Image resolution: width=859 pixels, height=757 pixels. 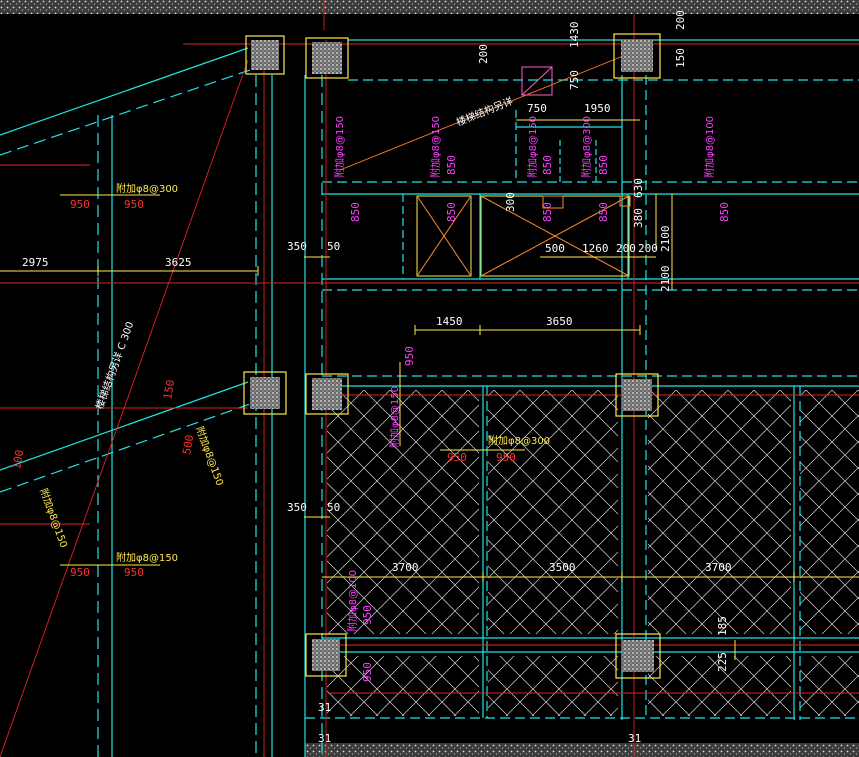 What do you see at coordinates (626, 248) in the screenshot?
I see `dim-200-a: 200` at bounding box center [626, 248].